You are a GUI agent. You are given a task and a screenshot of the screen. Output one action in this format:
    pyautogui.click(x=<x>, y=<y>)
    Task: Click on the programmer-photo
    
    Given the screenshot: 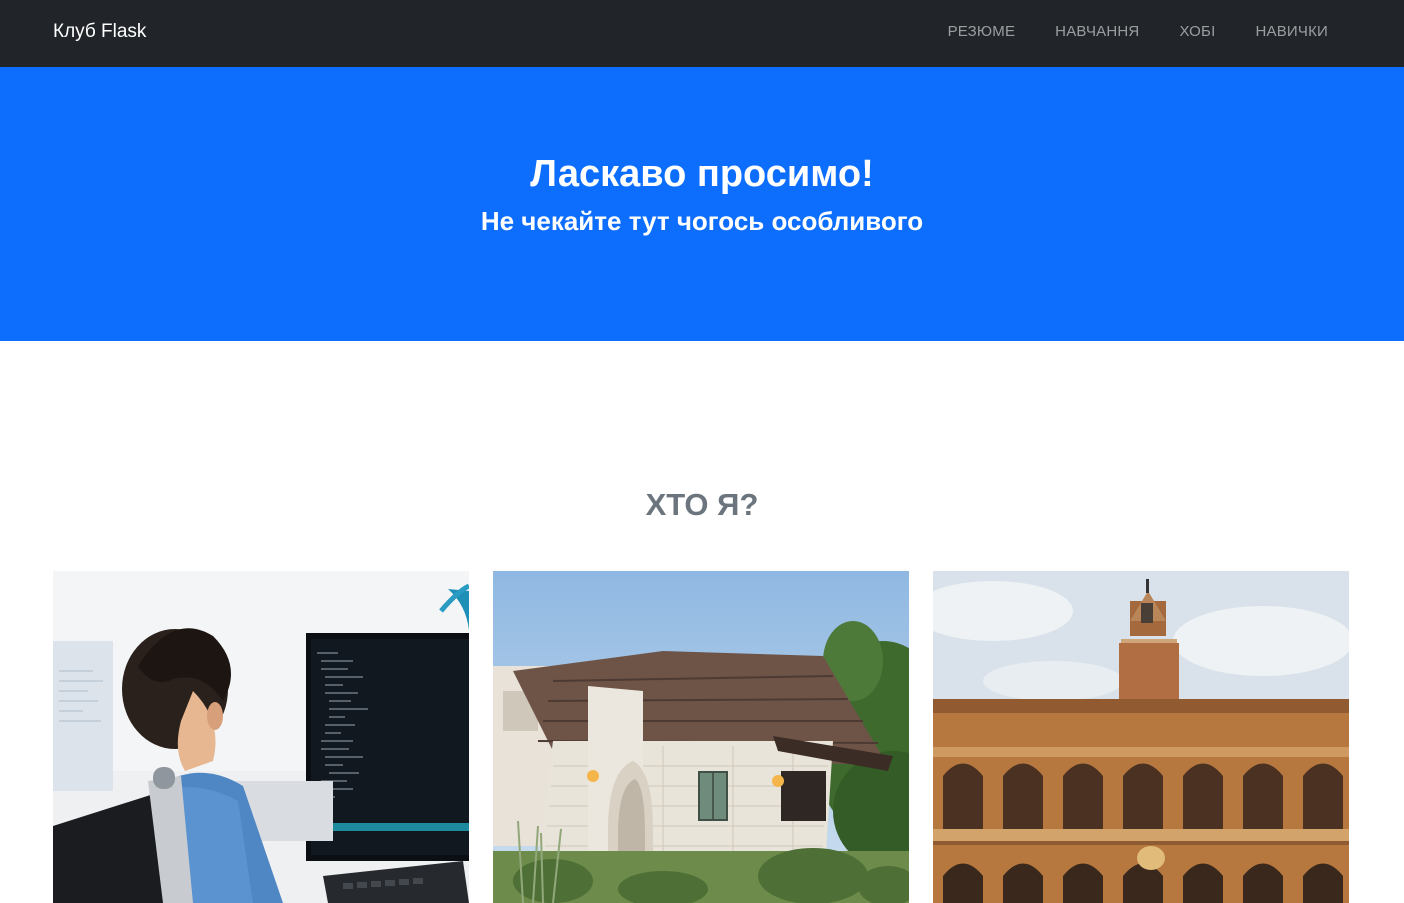 What is the action you would take?
    pyautogui.click(x=261, y=737)
    